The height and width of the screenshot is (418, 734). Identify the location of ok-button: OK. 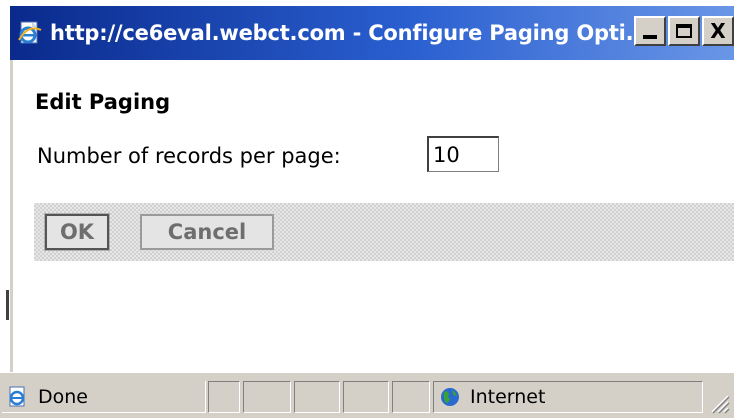
(77, 232).